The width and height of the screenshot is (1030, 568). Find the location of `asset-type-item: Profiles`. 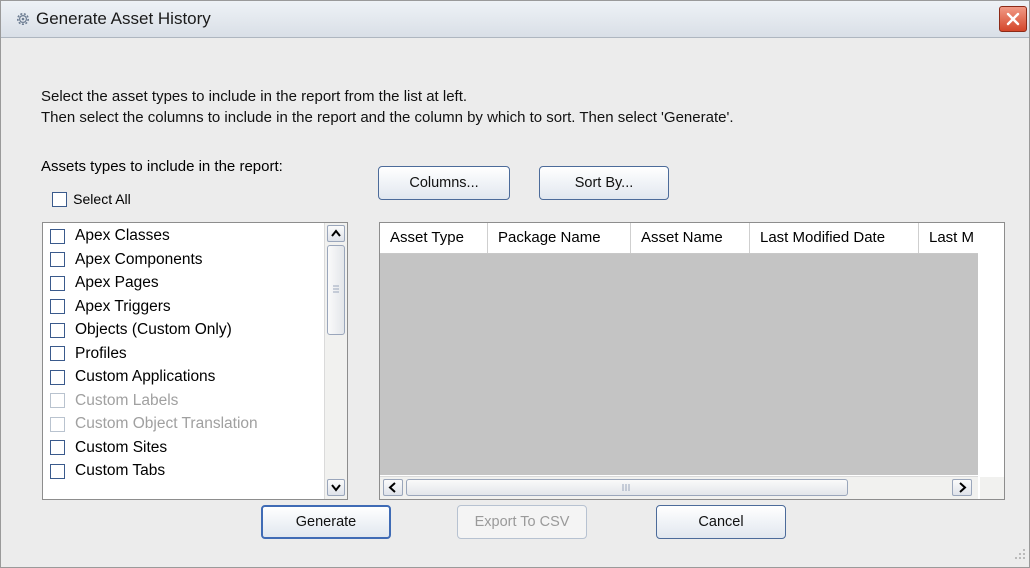

asset-type-item: Profiles is located at coordinates (88, 356).